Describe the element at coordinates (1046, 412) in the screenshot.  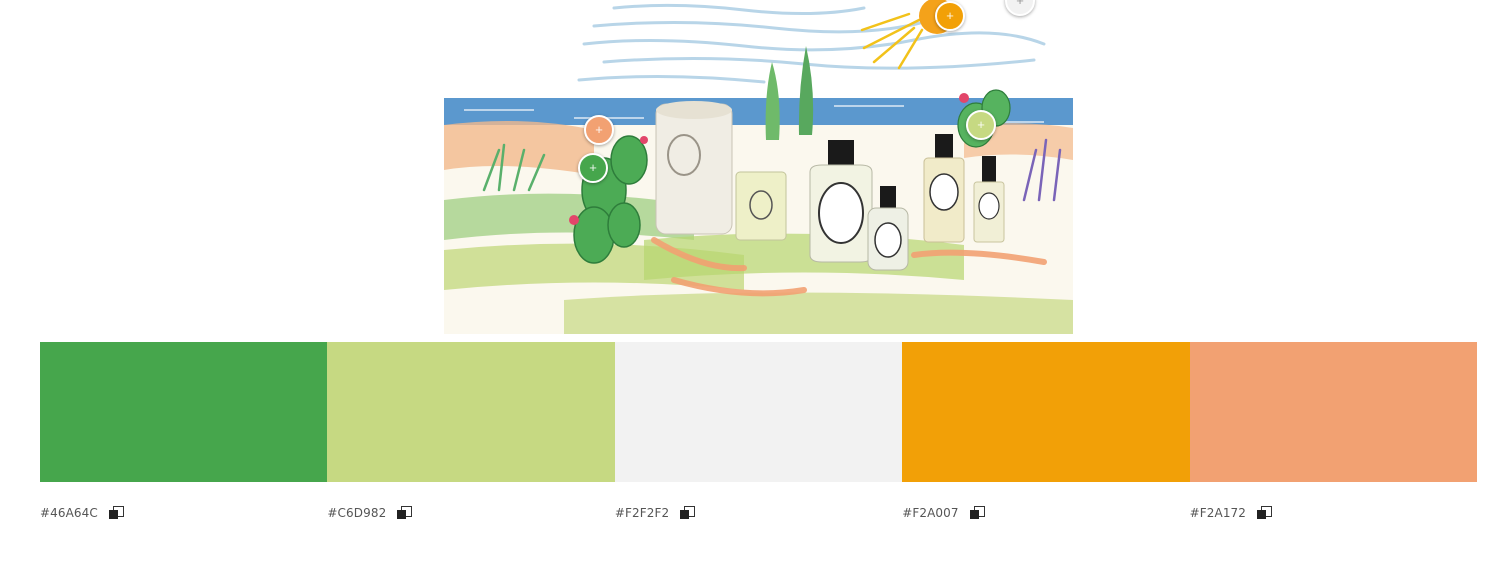
I see `swatch-orange` at that location.